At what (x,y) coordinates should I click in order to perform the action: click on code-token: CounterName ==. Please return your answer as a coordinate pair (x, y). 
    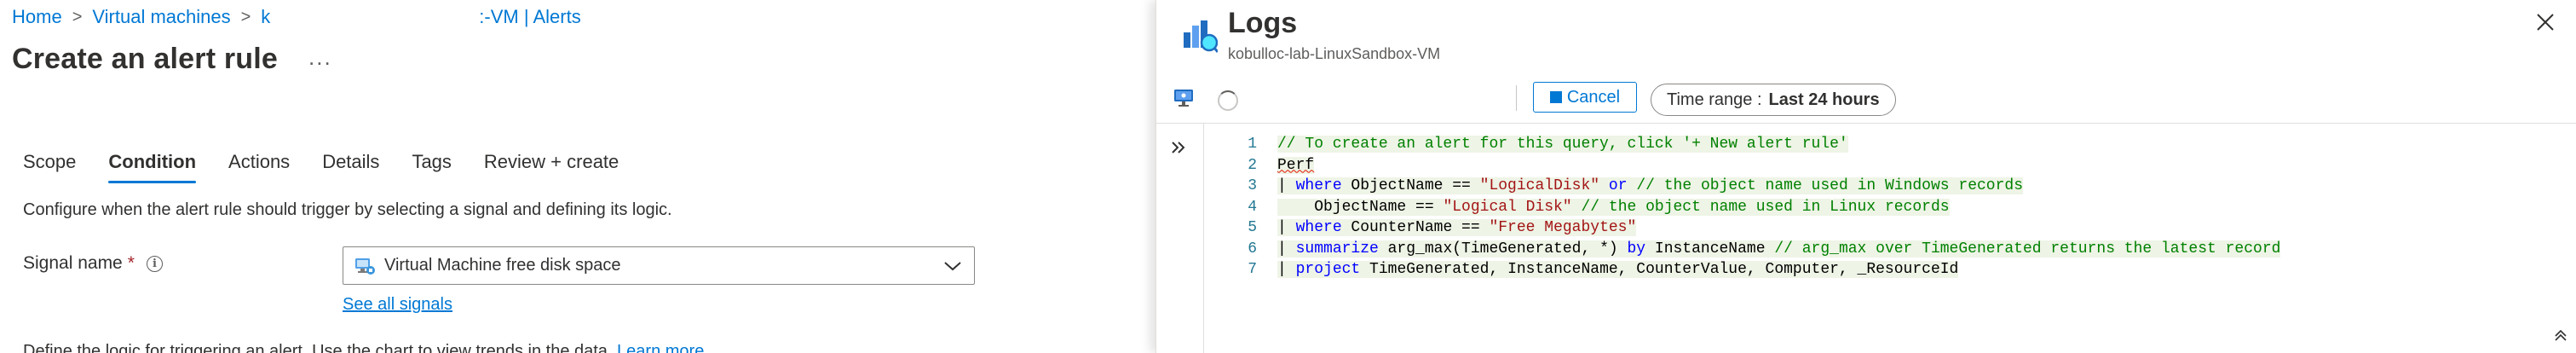
    Looking at the image, I should click on (1415, 227).